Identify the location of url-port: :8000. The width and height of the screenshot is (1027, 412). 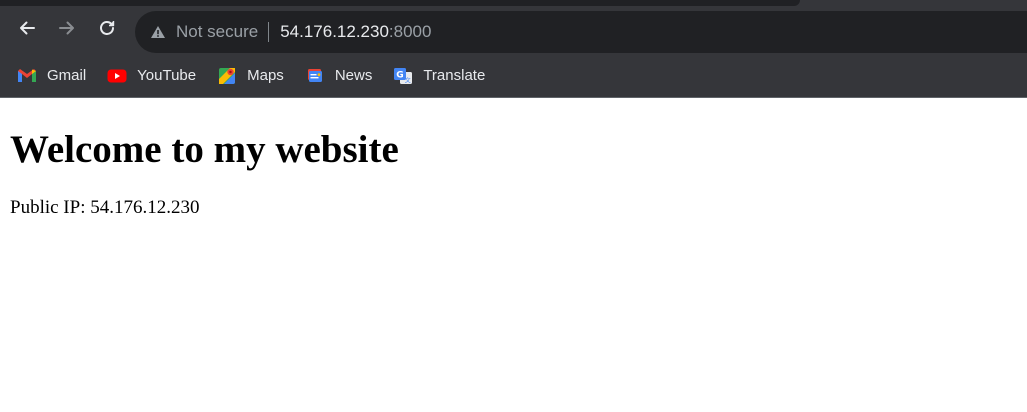
(410, 31).